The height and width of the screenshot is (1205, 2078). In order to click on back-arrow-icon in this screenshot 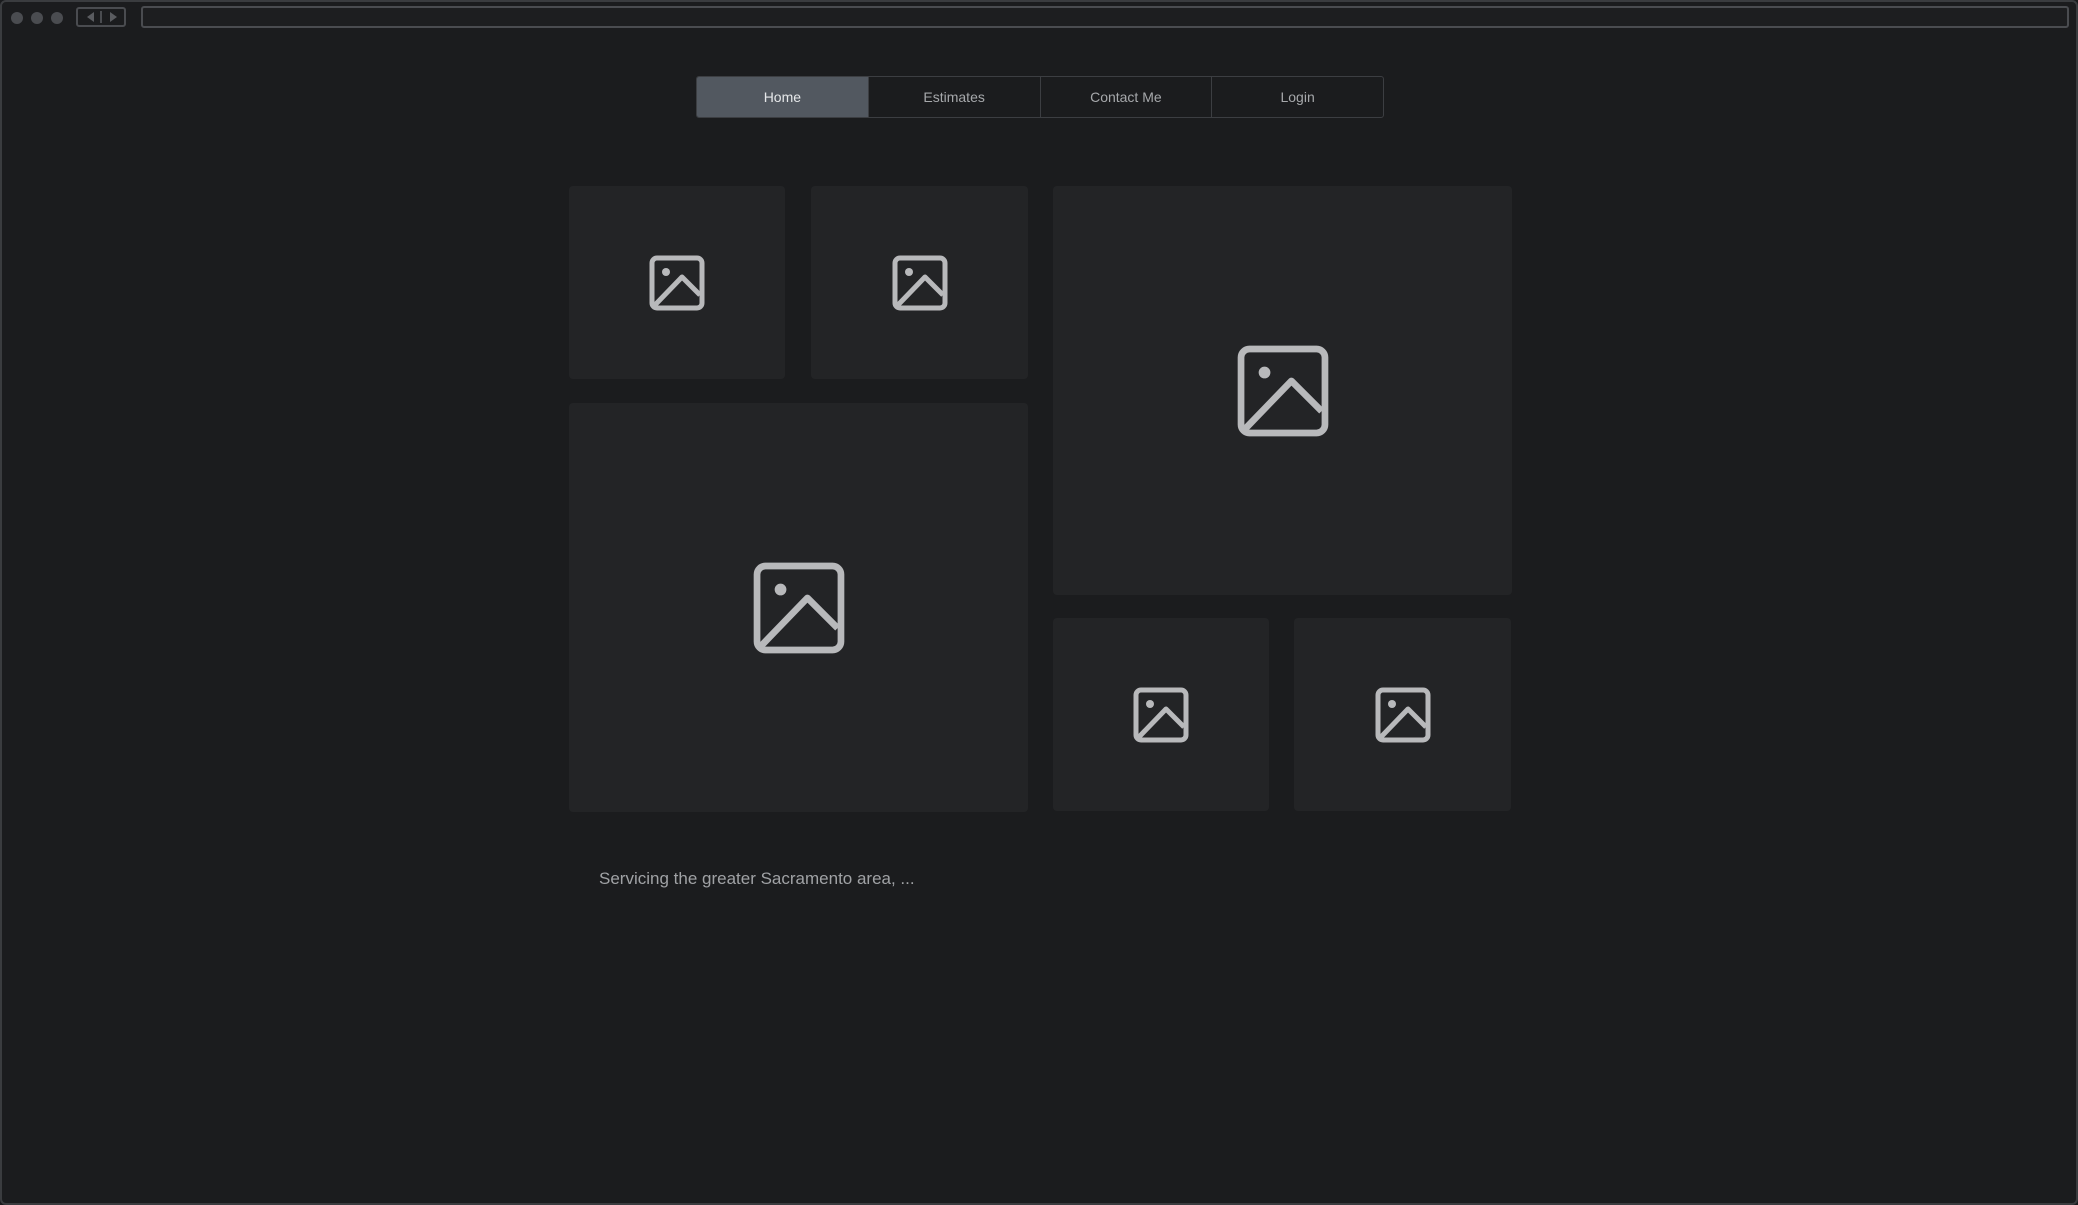, I will do `click(90, 17)`.